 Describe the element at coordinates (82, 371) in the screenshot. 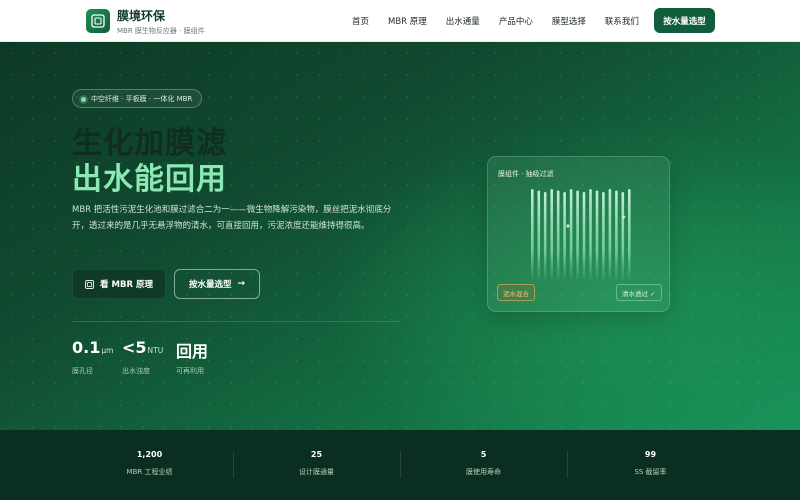

I see `stat-pore-size-label: 膜孔径` at that location.